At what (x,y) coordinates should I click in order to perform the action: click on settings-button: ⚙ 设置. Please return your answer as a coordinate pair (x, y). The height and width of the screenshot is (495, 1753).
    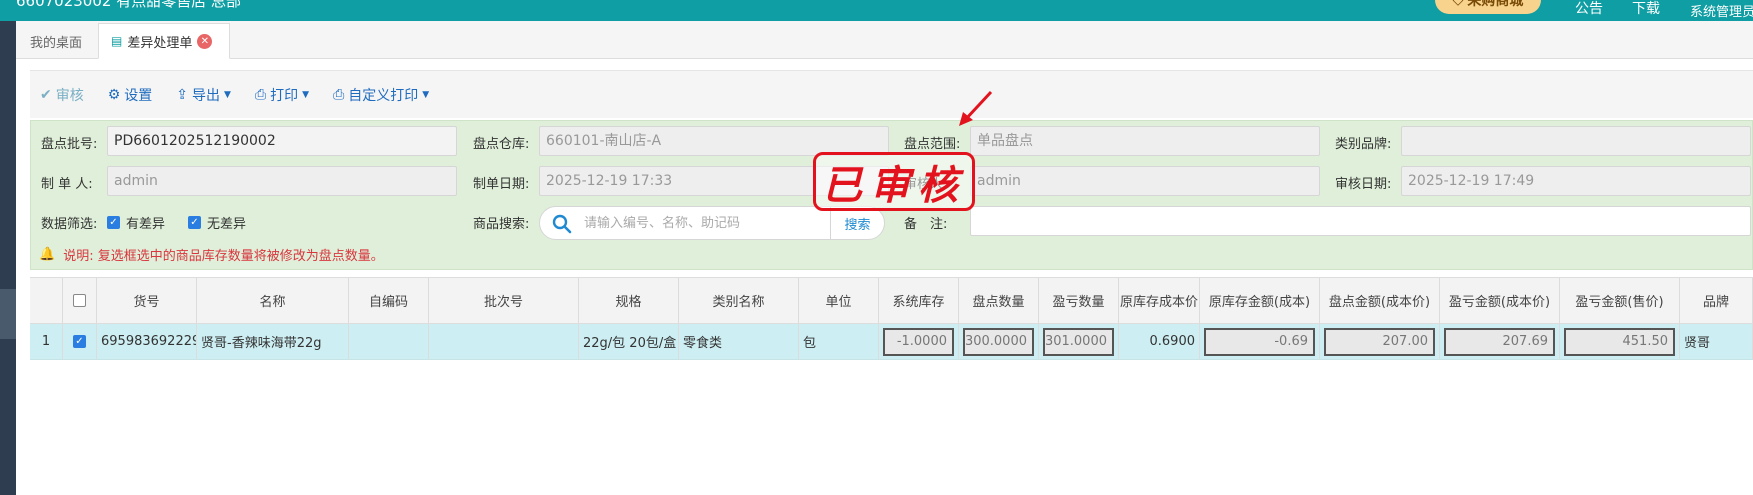
    Looking at the image, I should click on (130, 95).